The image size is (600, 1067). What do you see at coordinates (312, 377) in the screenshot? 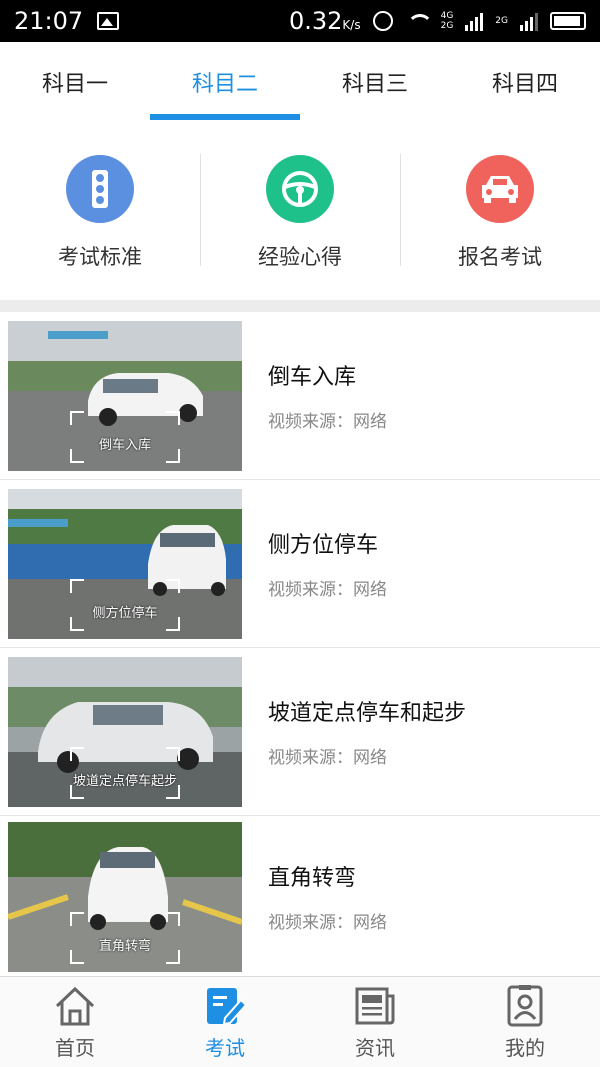
I see `video-title: 倒车入库` at bounding box center [312, 377].